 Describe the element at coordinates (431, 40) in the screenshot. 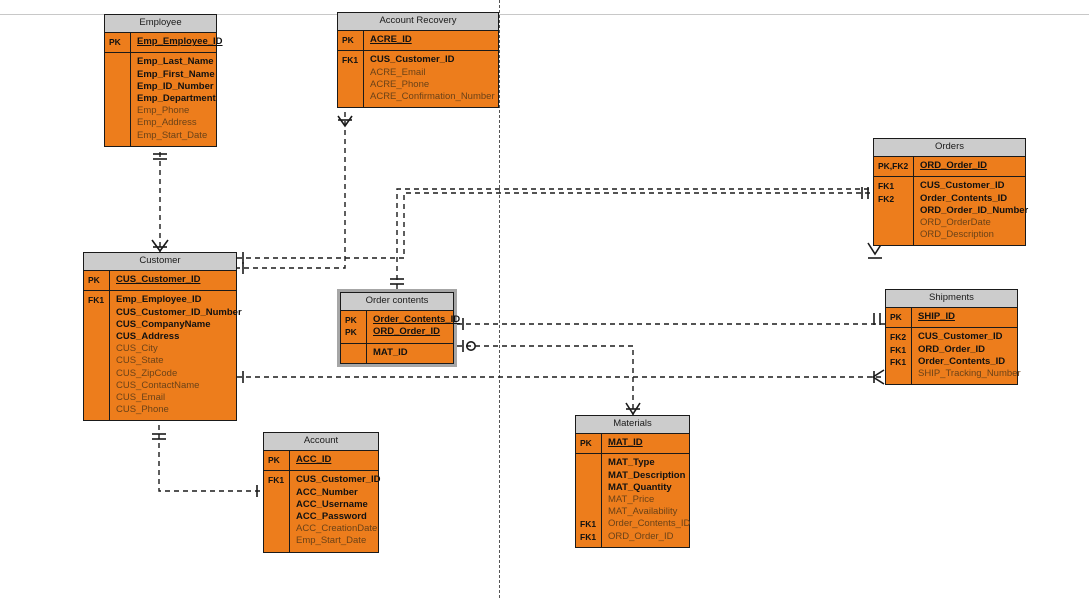

I see `pk-field-column: ACRE_ID` at that location.